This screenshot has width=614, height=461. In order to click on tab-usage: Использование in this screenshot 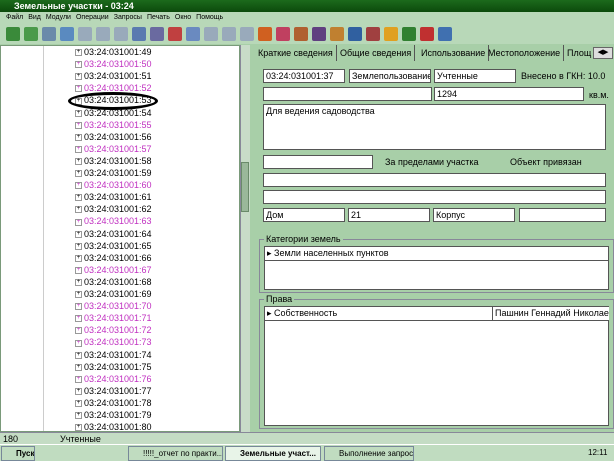, I will do `click(454, 53)`.